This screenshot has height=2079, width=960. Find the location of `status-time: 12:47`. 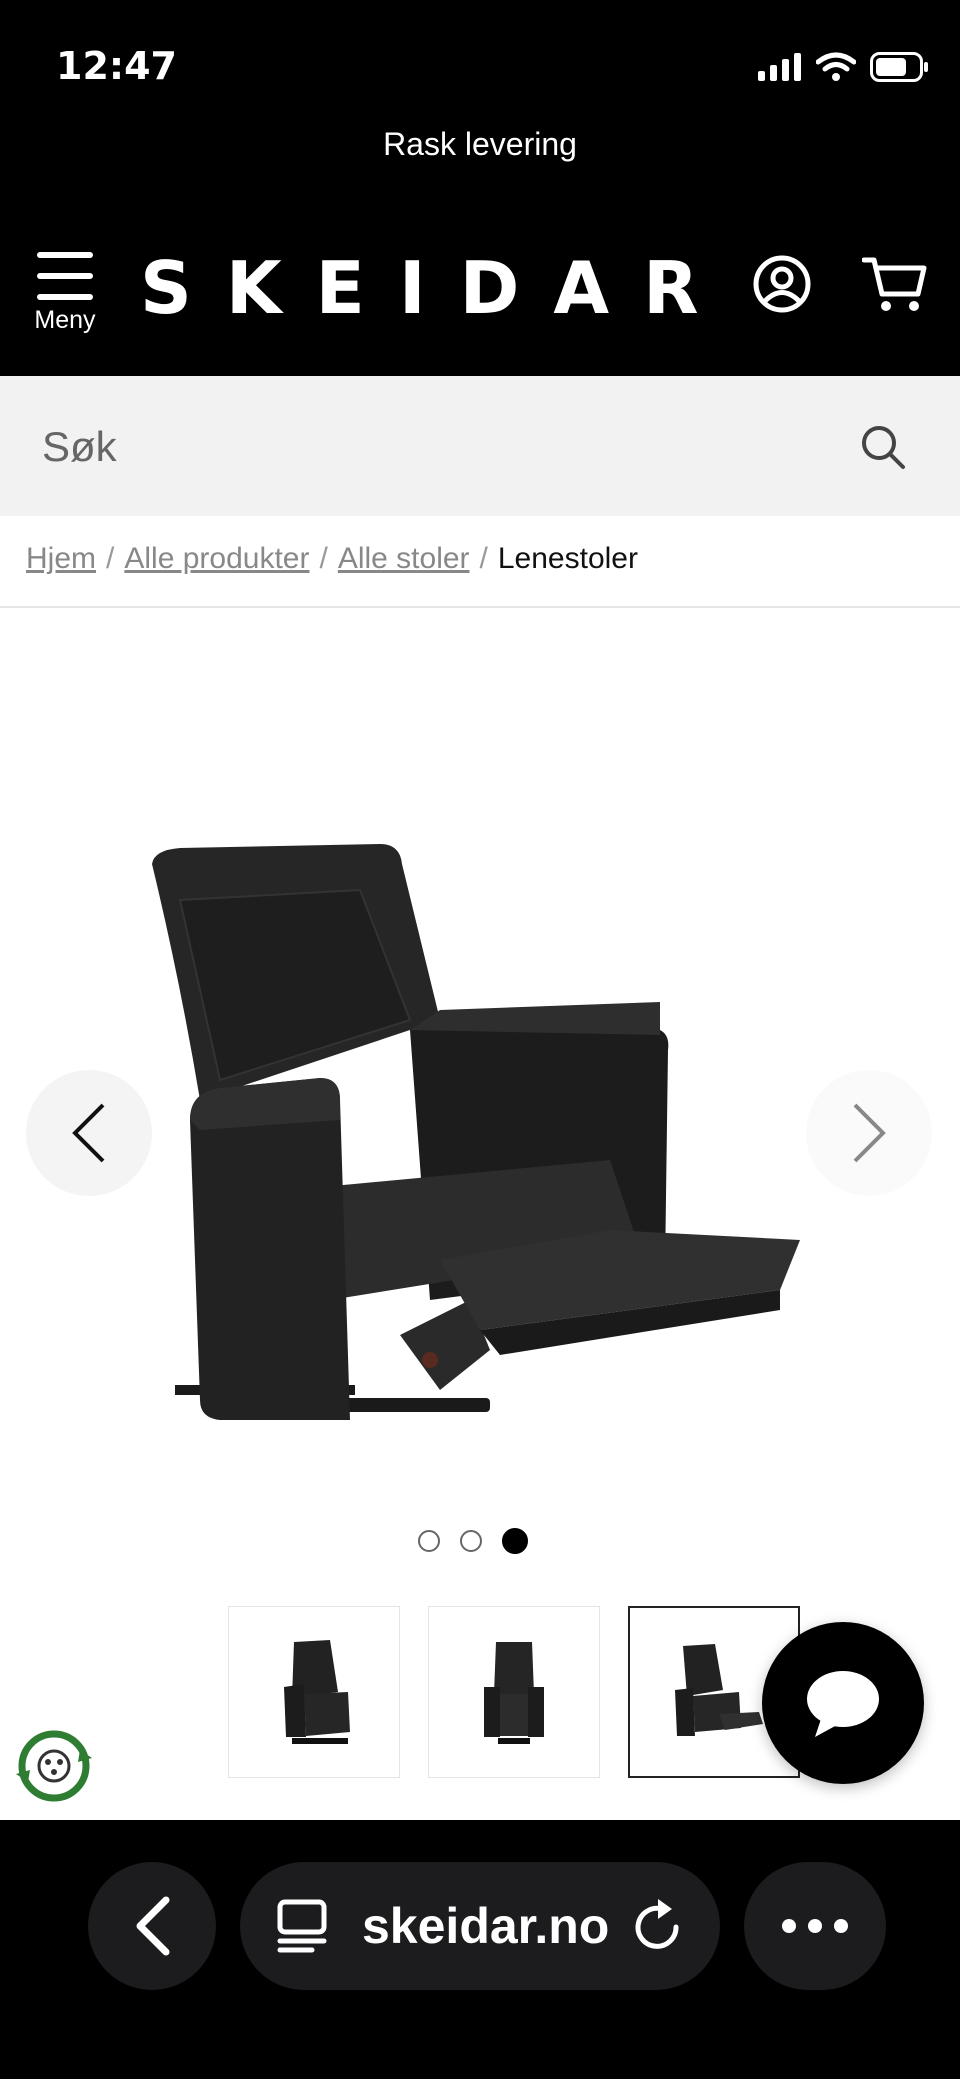

status-time: 12:47 is located at coordinates (116, 66).